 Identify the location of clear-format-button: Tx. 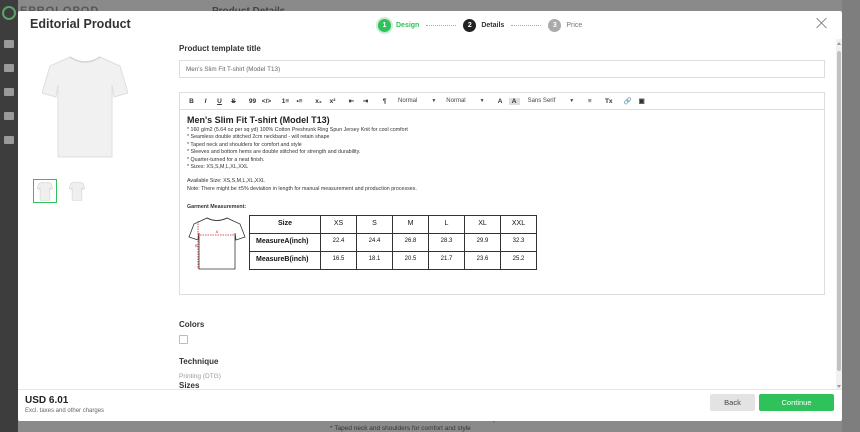
(608, 101).